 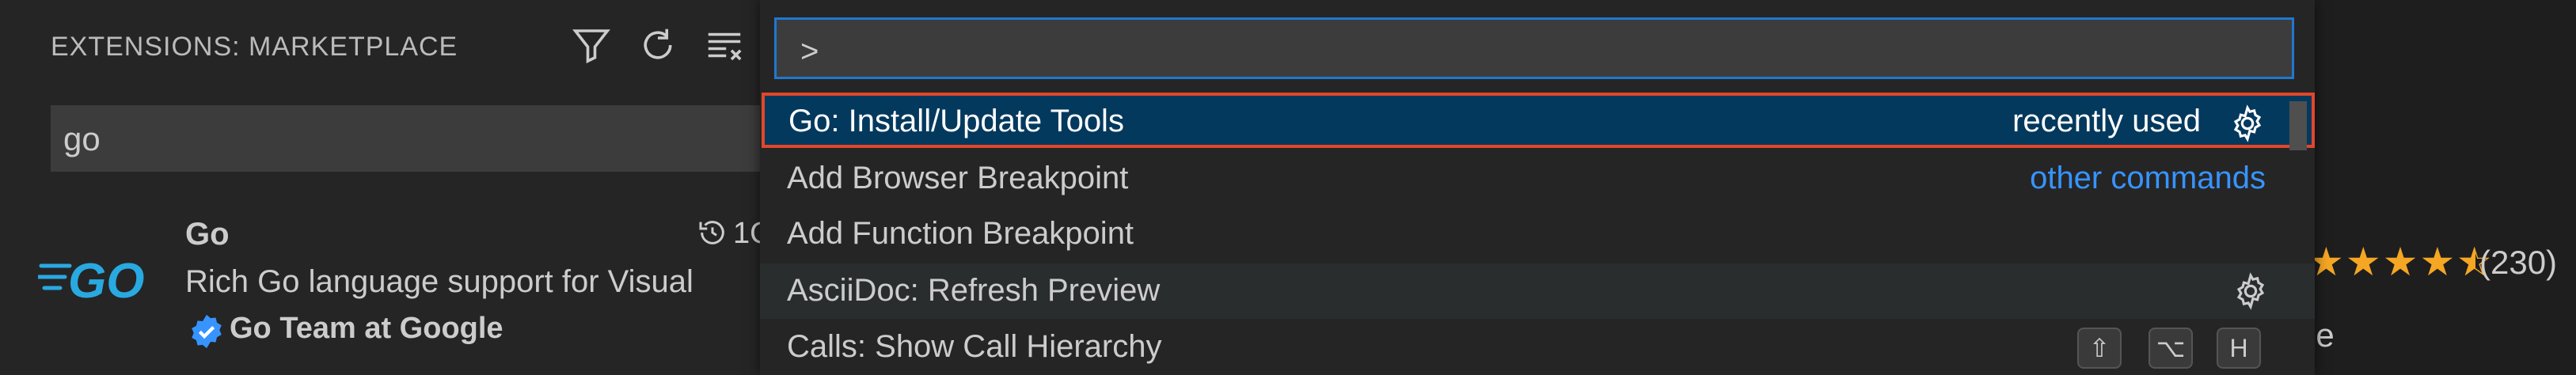 What do you see at coordinates (2171, 348) in the screenshot?
I see `keybinding-option: ⌥` at bounding box center [2171, 348].